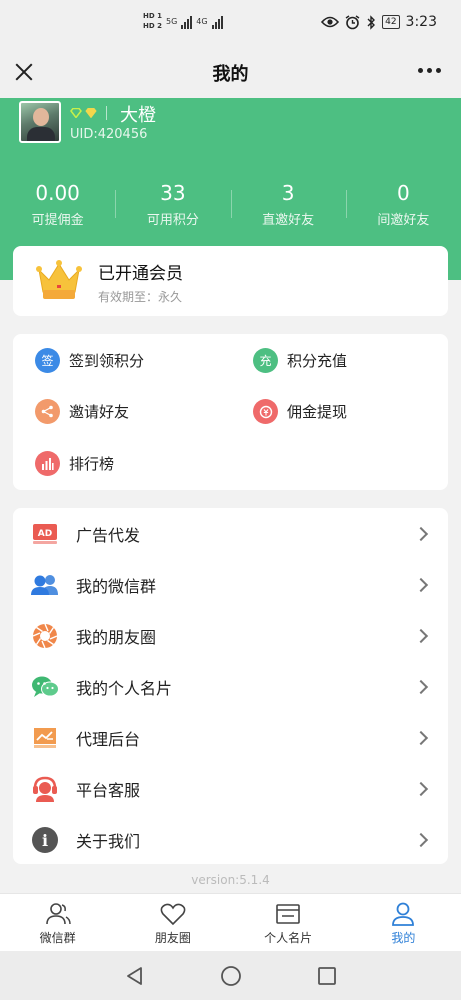 This screenshot has height=1000, width=461. I want to click on stat-indirect-invites: 0 间邀好友, so click(403, 204).